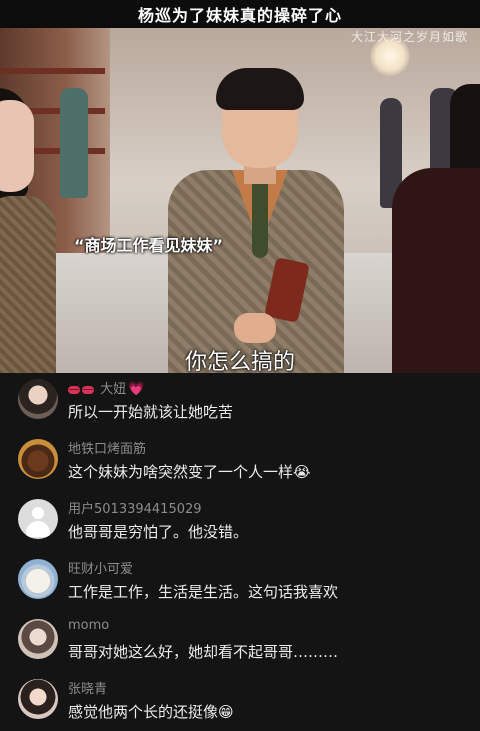  Describe the element at coordinates (135, 507) in the screenshot. I see `comment-username: 用户5013394415029` at that location.